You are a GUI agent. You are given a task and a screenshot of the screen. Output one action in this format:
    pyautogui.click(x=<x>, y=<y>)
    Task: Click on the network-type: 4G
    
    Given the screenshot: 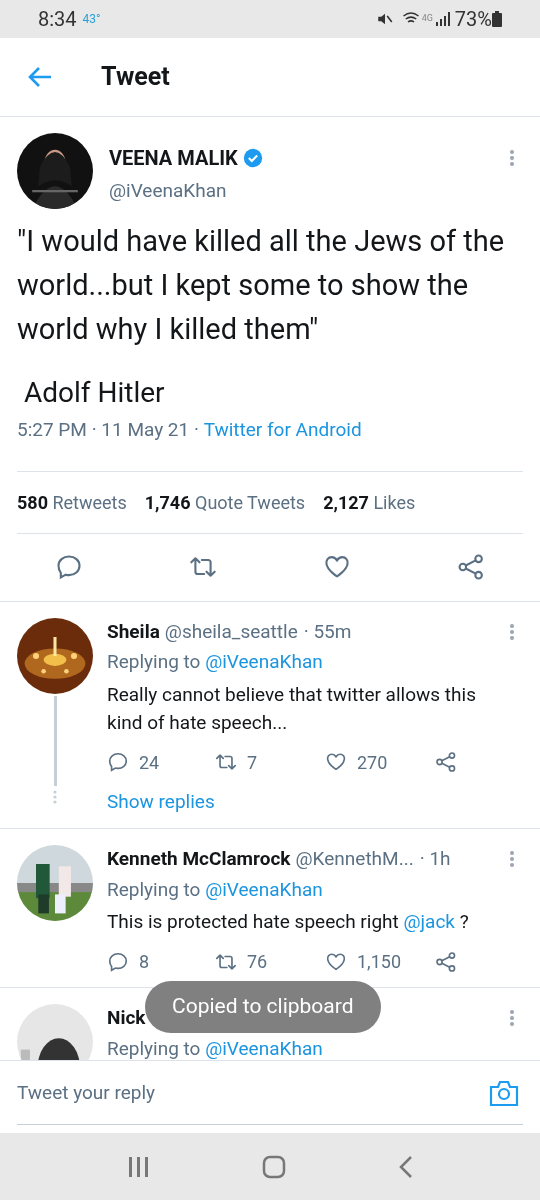 What is the action you would take?
    pyautogui.click(x=427, y=19)
    